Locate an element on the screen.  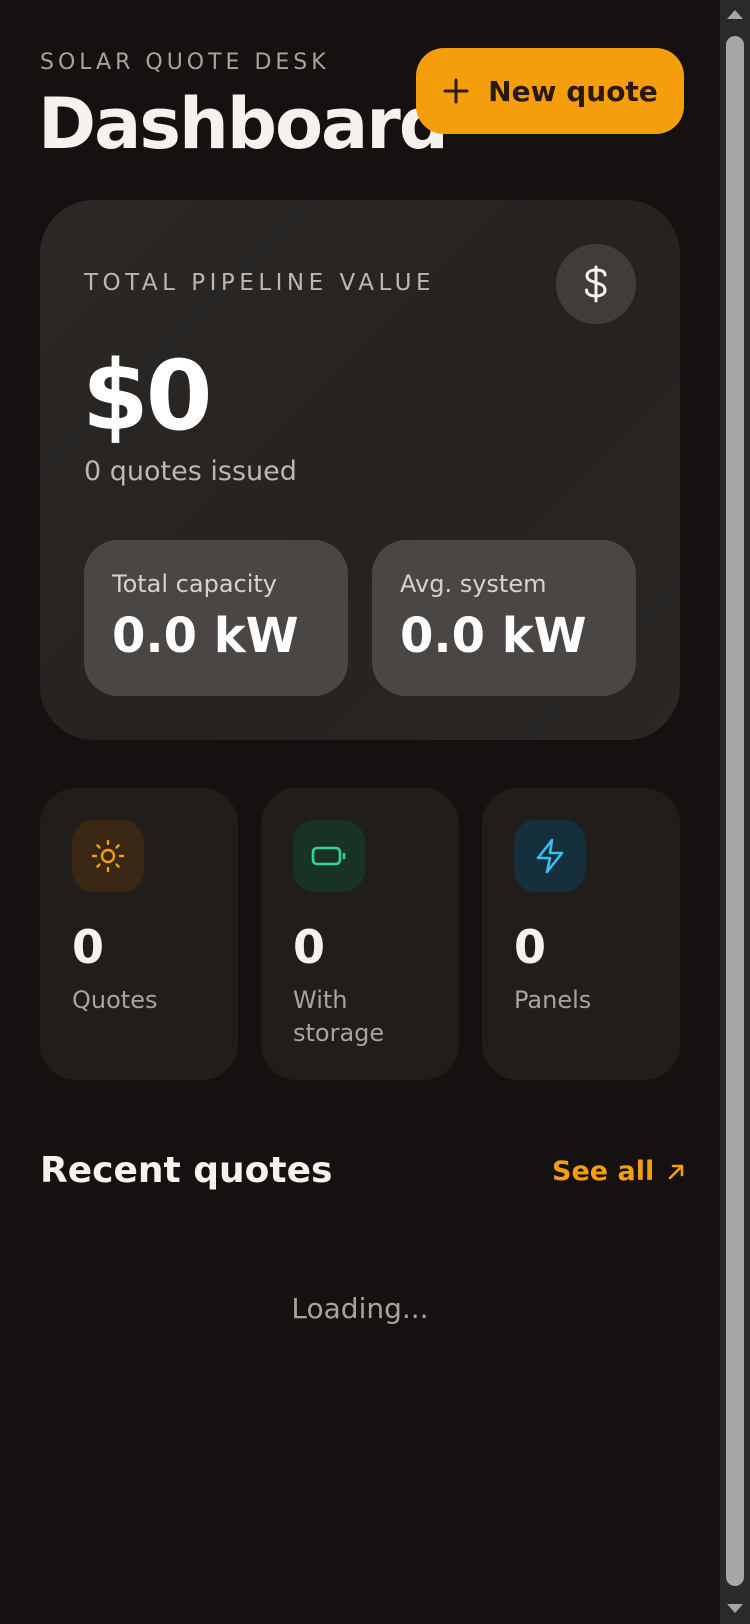
avg-system-card: Avg. system 0.0 kW is located at coordinates (504, 618).